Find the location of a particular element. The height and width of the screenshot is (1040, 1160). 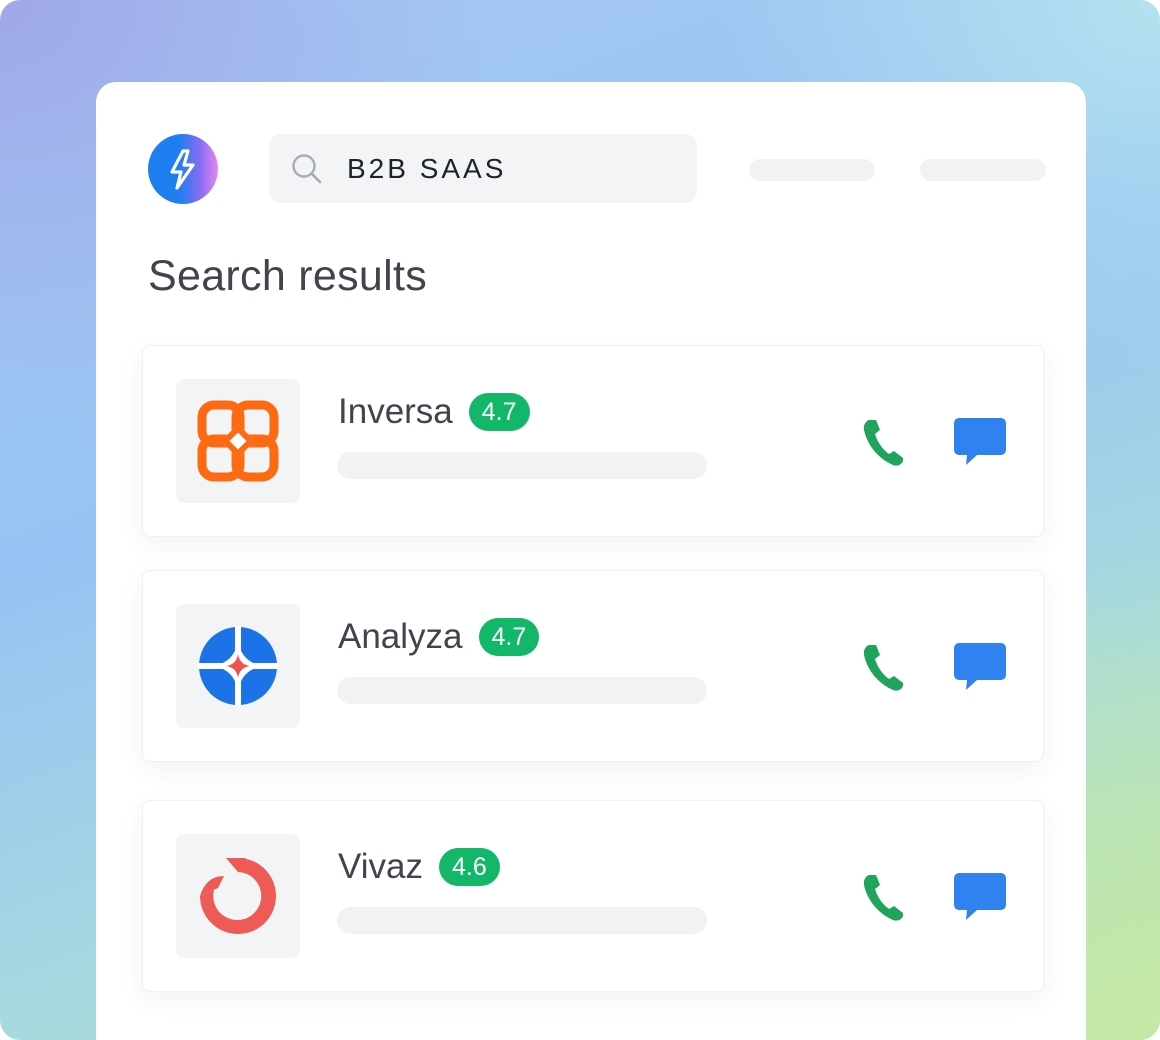

search-input is located at coordinates (512, 168).